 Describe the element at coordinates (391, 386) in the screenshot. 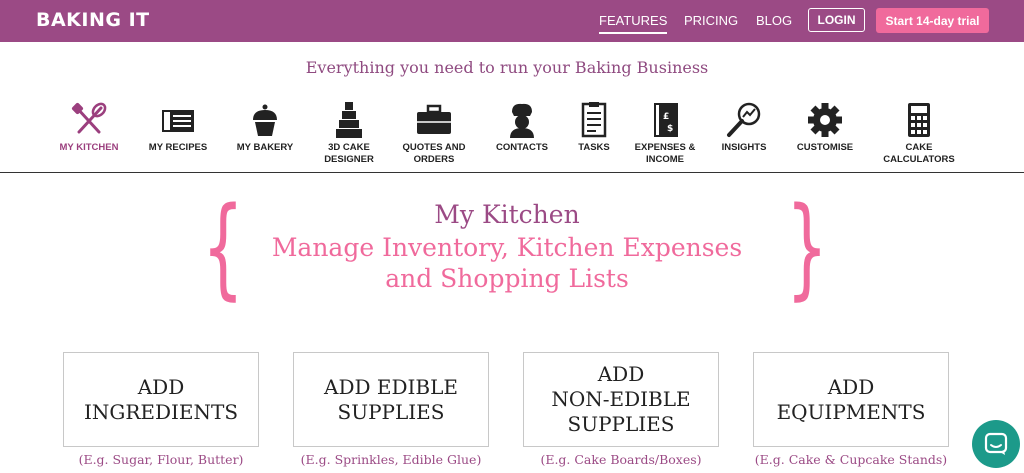

I see `card-line: ADD EDIBLE` at that location.